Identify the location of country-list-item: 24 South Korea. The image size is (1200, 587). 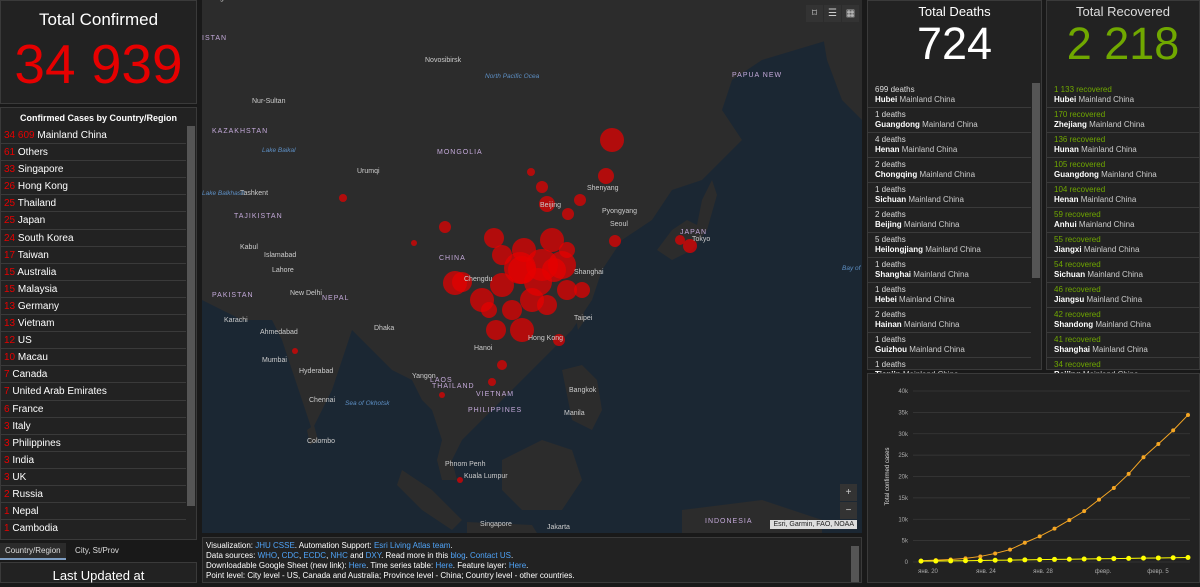
(93, 238).